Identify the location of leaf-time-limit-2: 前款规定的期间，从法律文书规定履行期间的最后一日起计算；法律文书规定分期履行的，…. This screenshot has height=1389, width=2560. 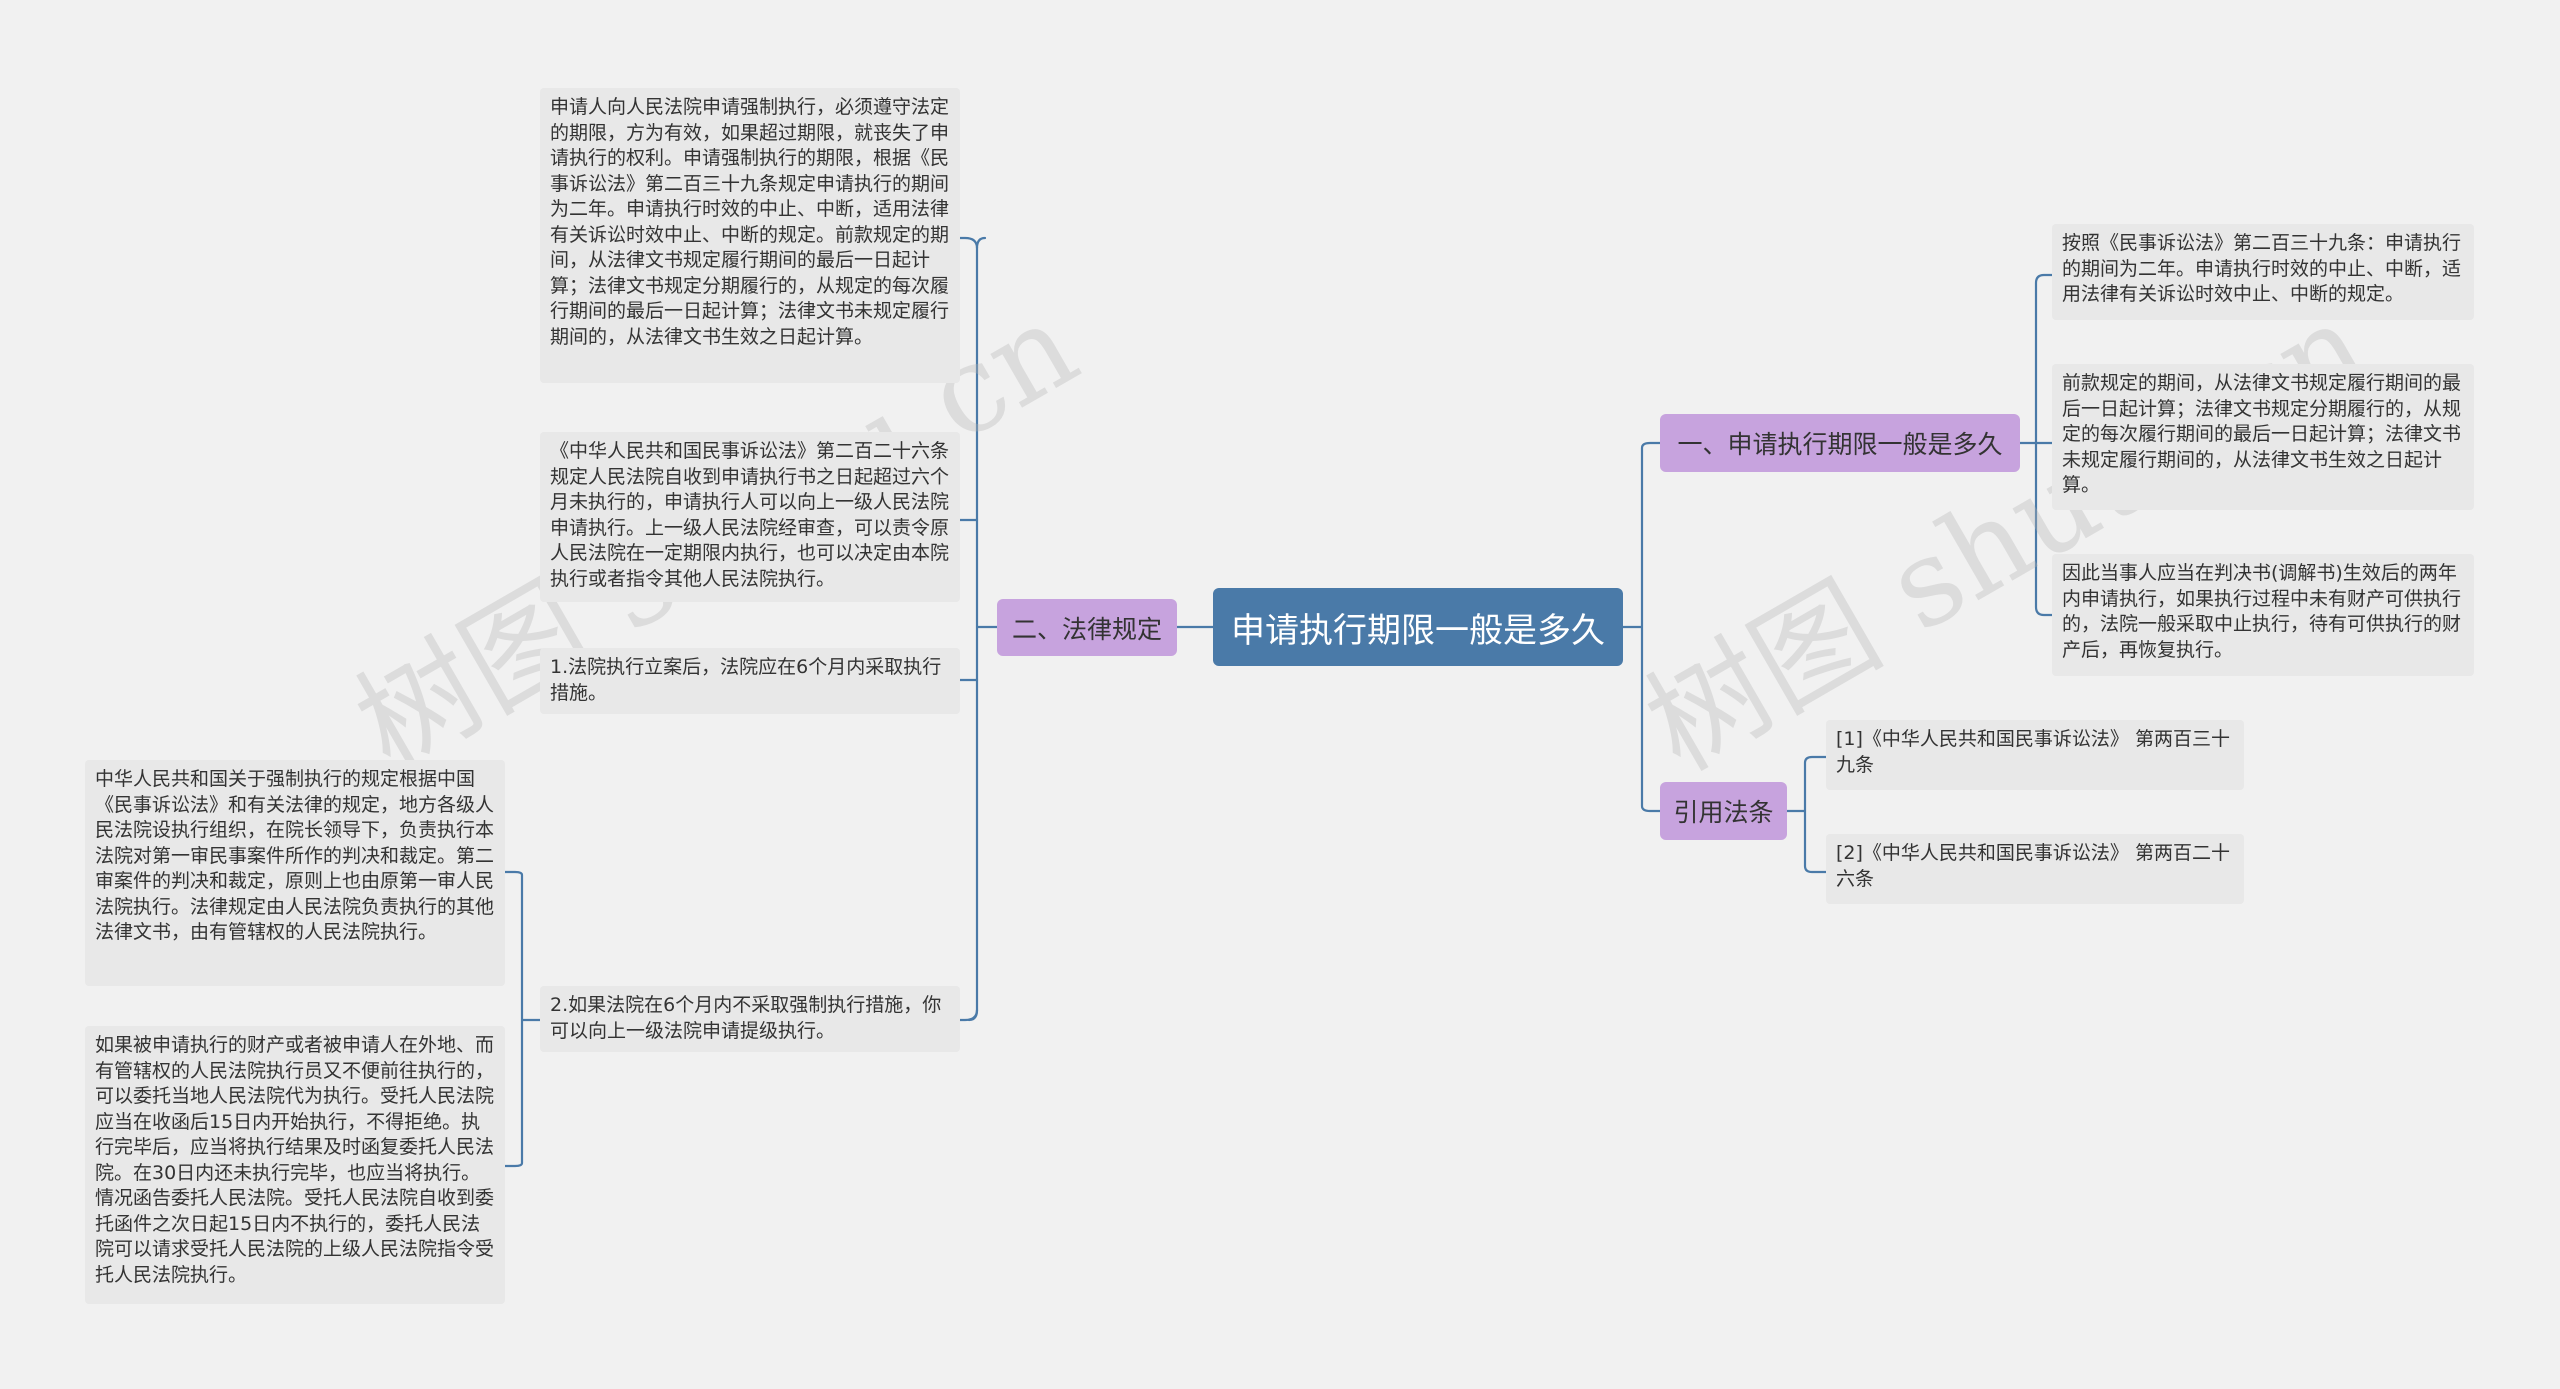
(2263, 437).